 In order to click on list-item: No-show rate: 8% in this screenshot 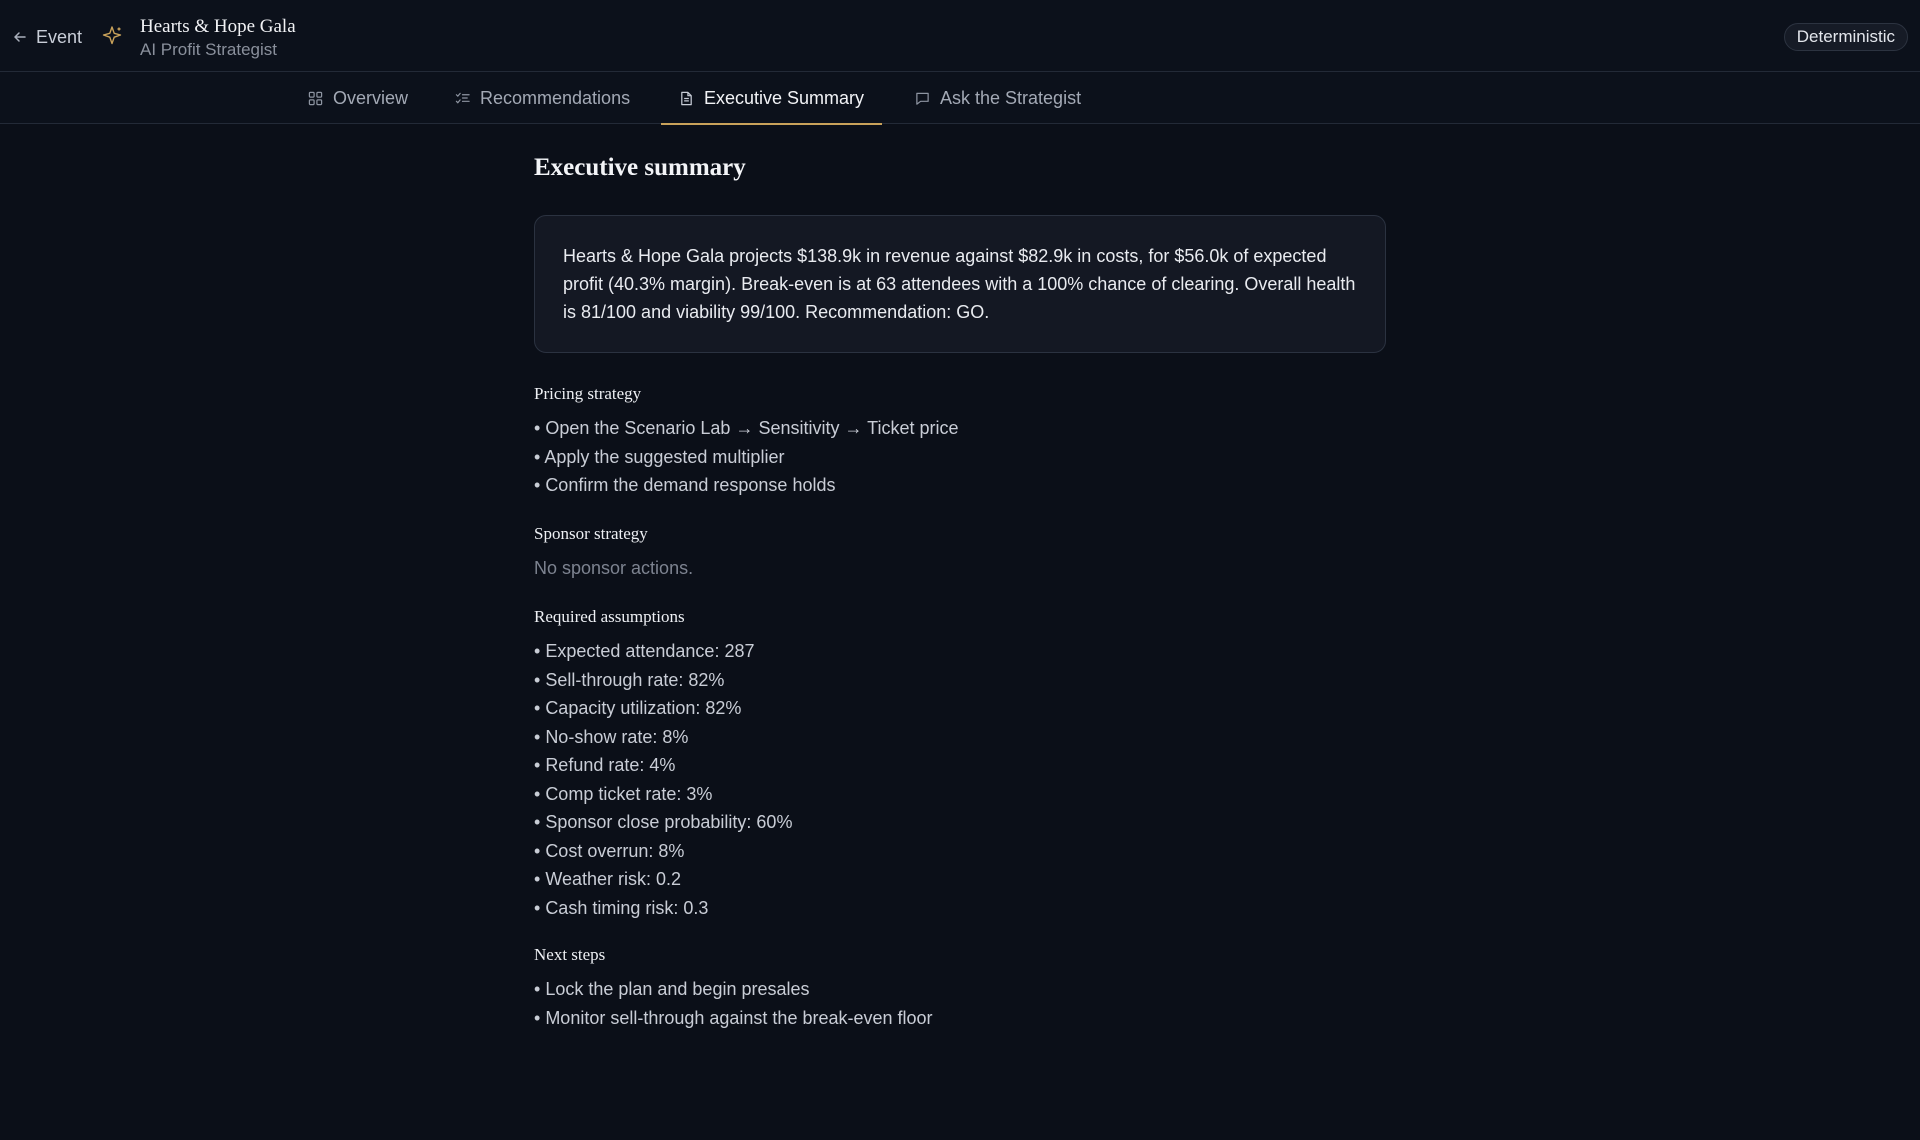, I will do `click(960, 737)`.